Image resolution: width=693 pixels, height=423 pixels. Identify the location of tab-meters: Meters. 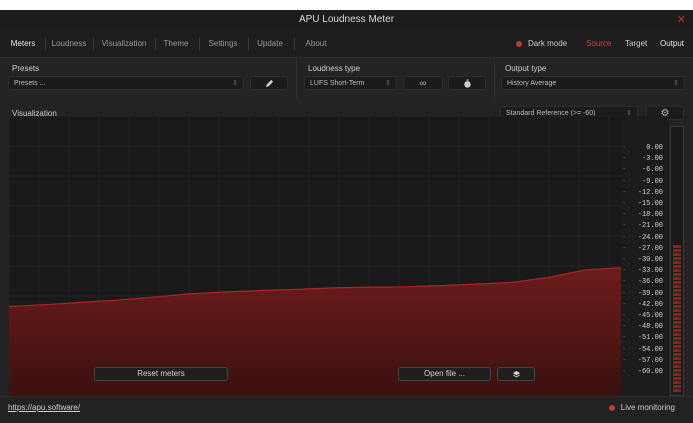
(23, 43).